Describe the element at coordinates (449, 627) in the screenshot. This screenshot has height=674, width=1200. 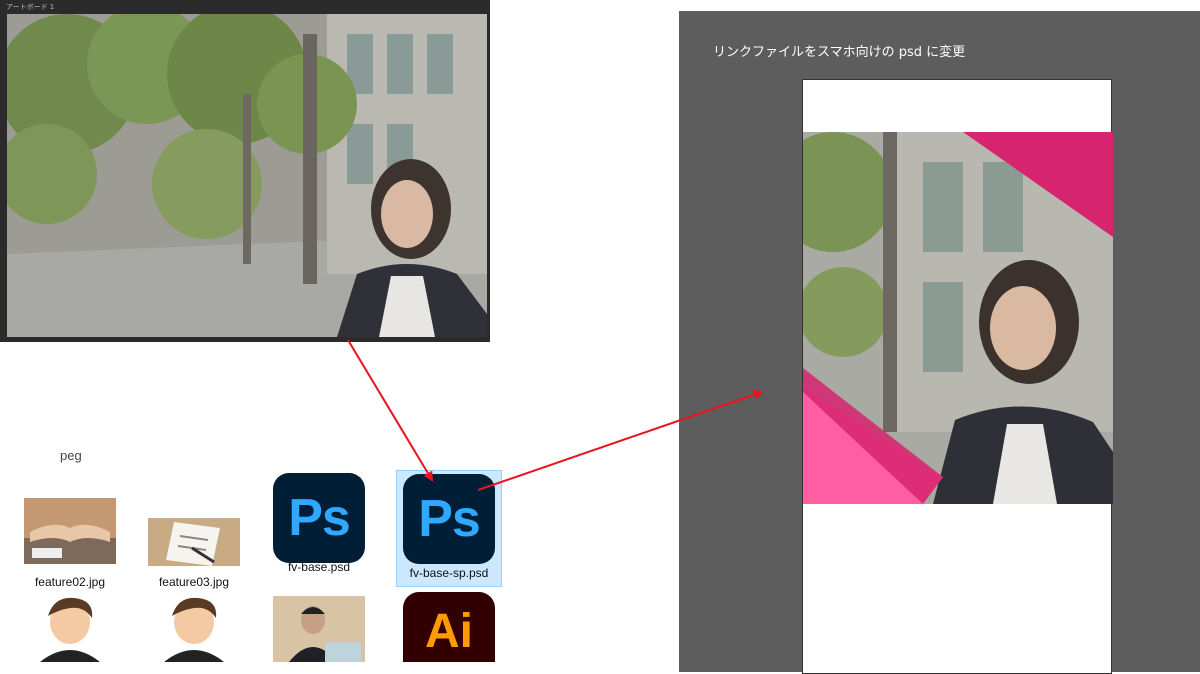
I see `illustrator-icon: Ai` at that location.